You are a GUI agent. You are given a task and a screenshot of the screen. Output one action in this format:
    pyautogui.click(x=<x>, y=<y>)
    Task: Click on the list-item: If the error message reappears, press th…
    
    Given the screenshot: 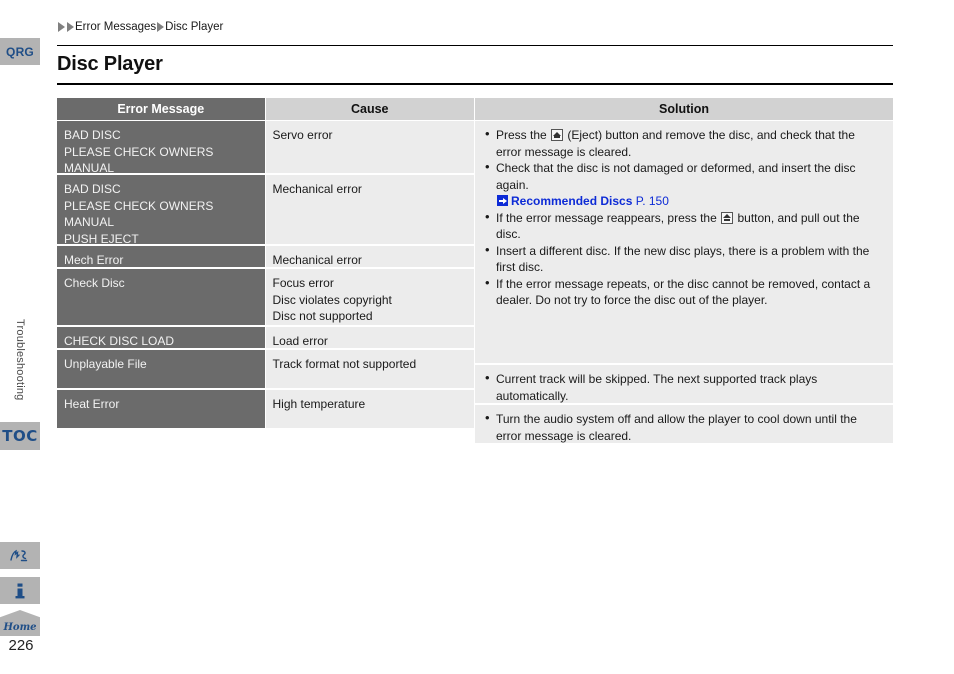 What is the action you would take?
    pyautogui.click(x=683, y=226)
    